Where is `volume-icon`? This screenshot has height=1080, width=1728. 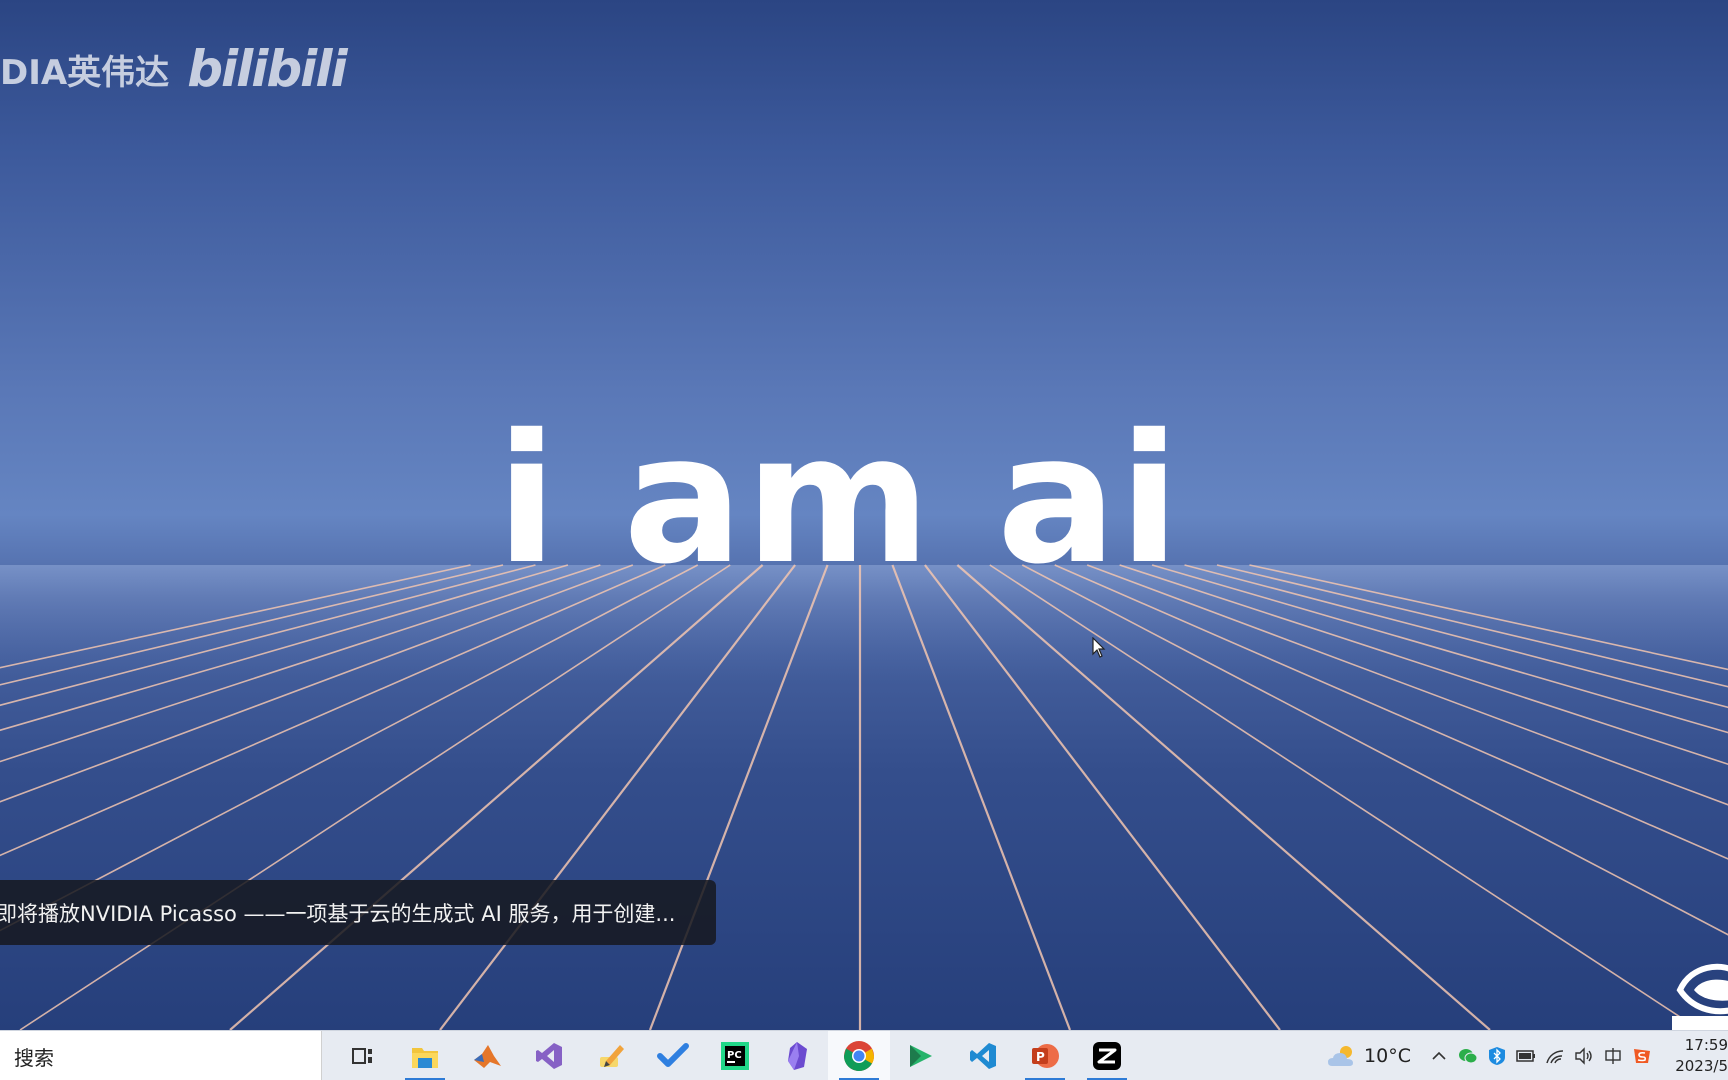 volume-icon is located at coordinates (1584, 1056).